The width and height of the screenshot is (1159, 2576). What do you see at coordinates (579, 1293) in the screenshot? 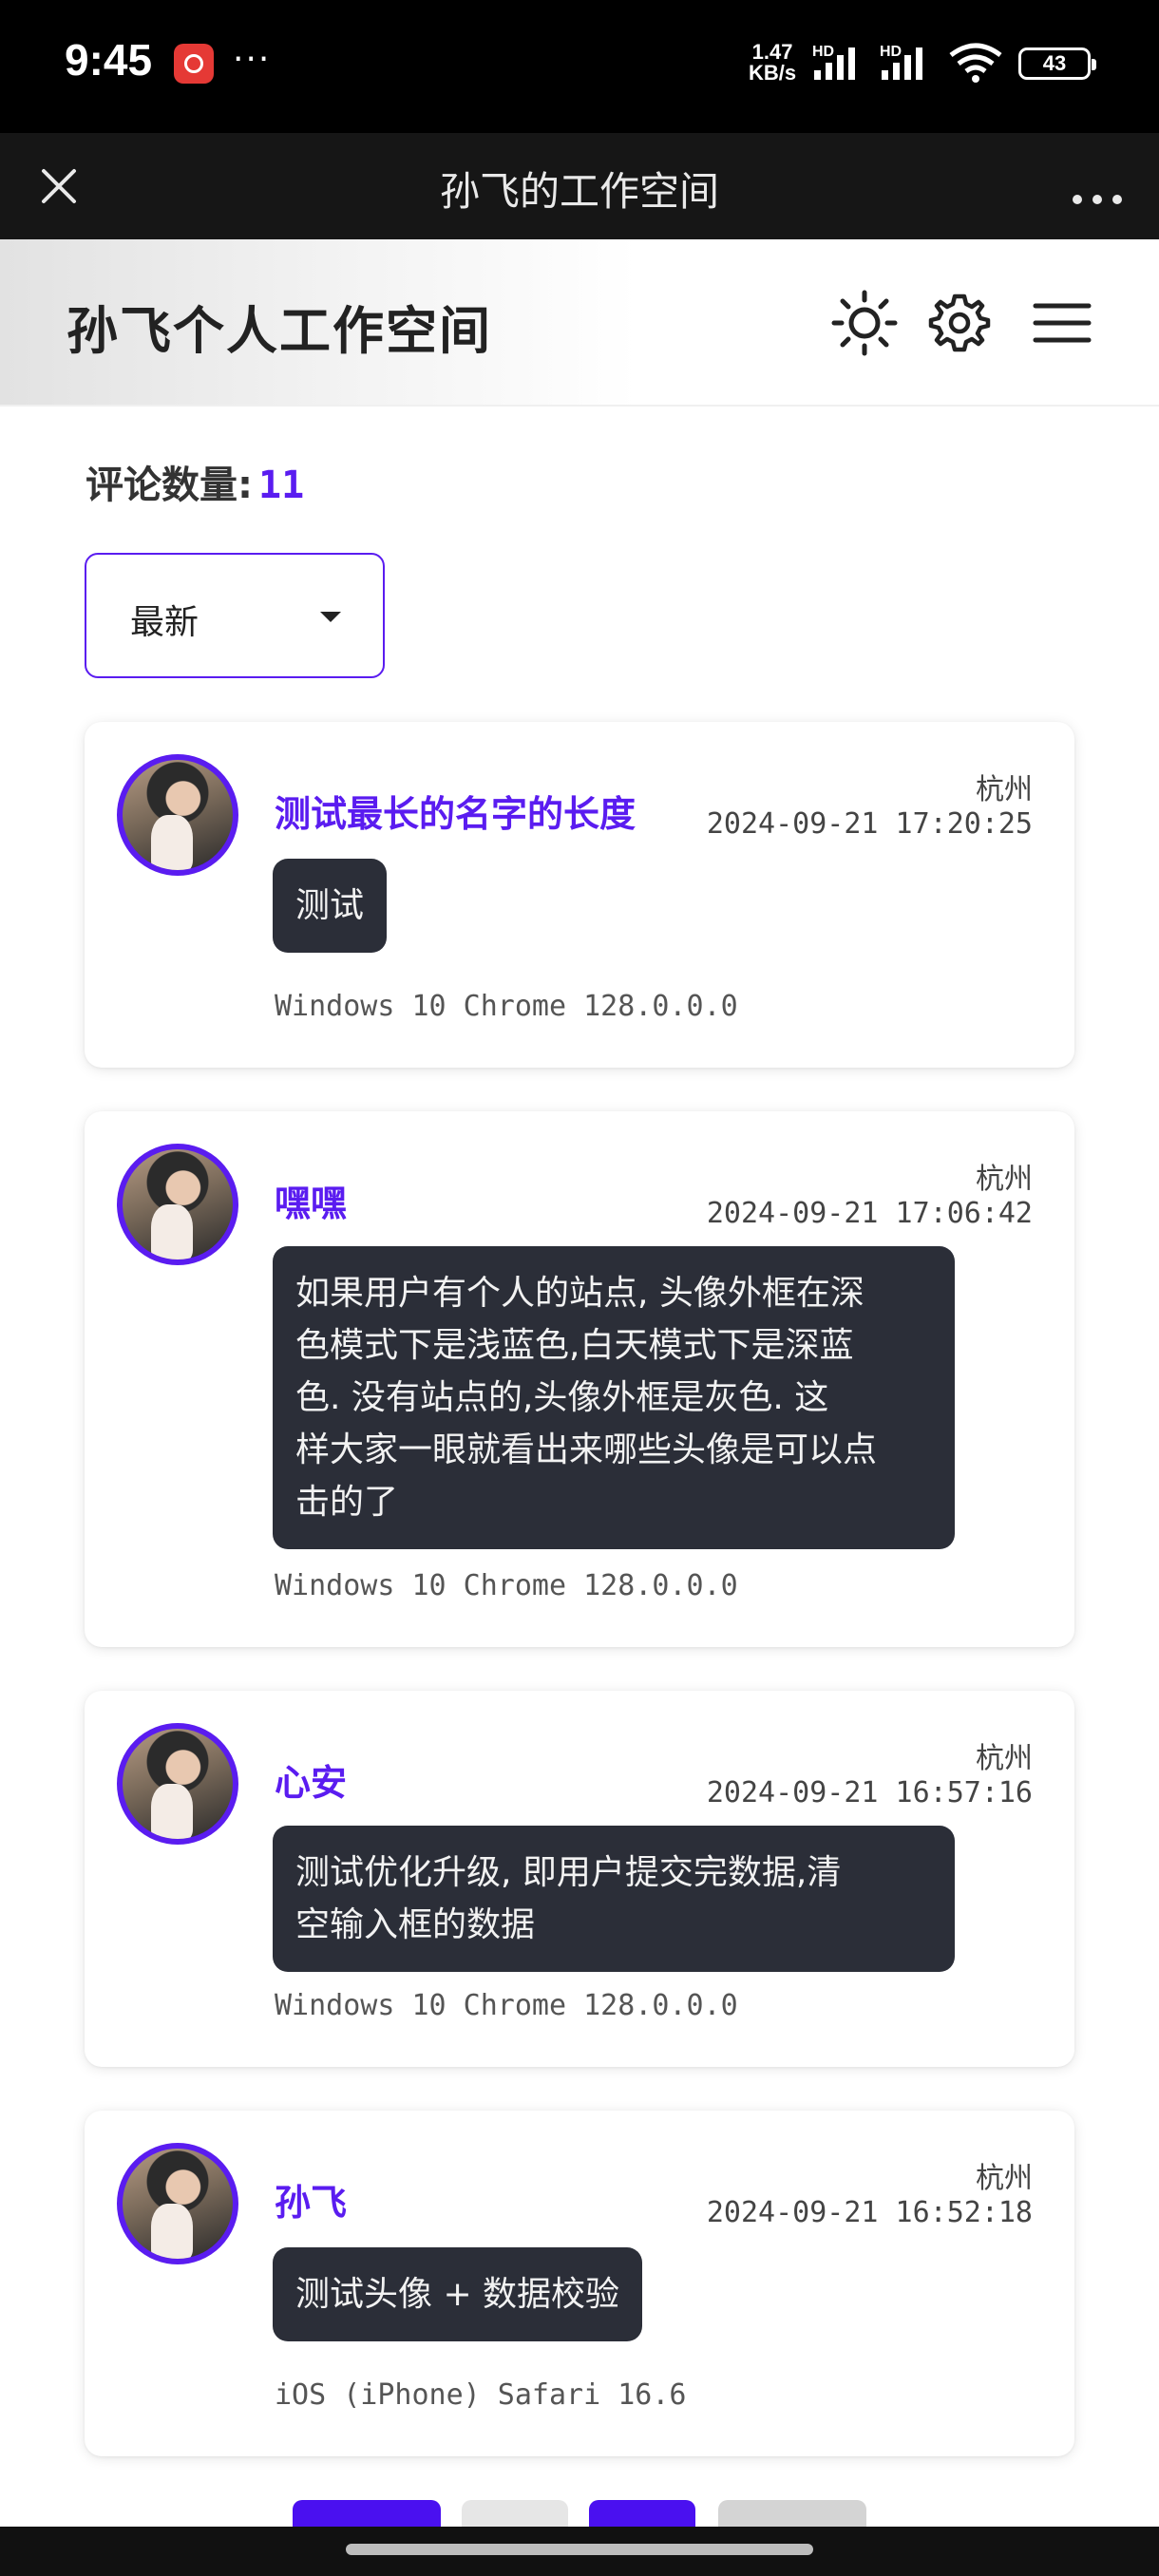
I see `comment-text-line: 如果用户有个人的站点, 头像外框在深` at bounding box center [579, 1293].